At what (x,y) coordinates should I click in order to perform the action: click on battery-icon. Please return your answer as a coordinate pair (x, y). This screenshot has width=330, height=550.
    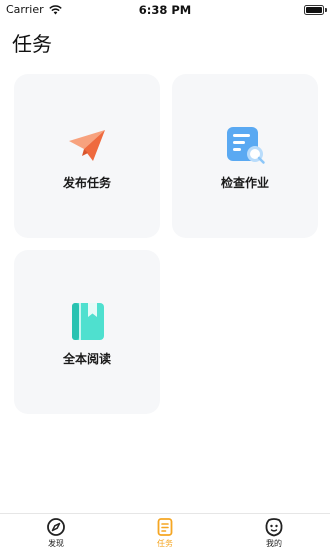
    Looking at the image, I should click on (315, 10).